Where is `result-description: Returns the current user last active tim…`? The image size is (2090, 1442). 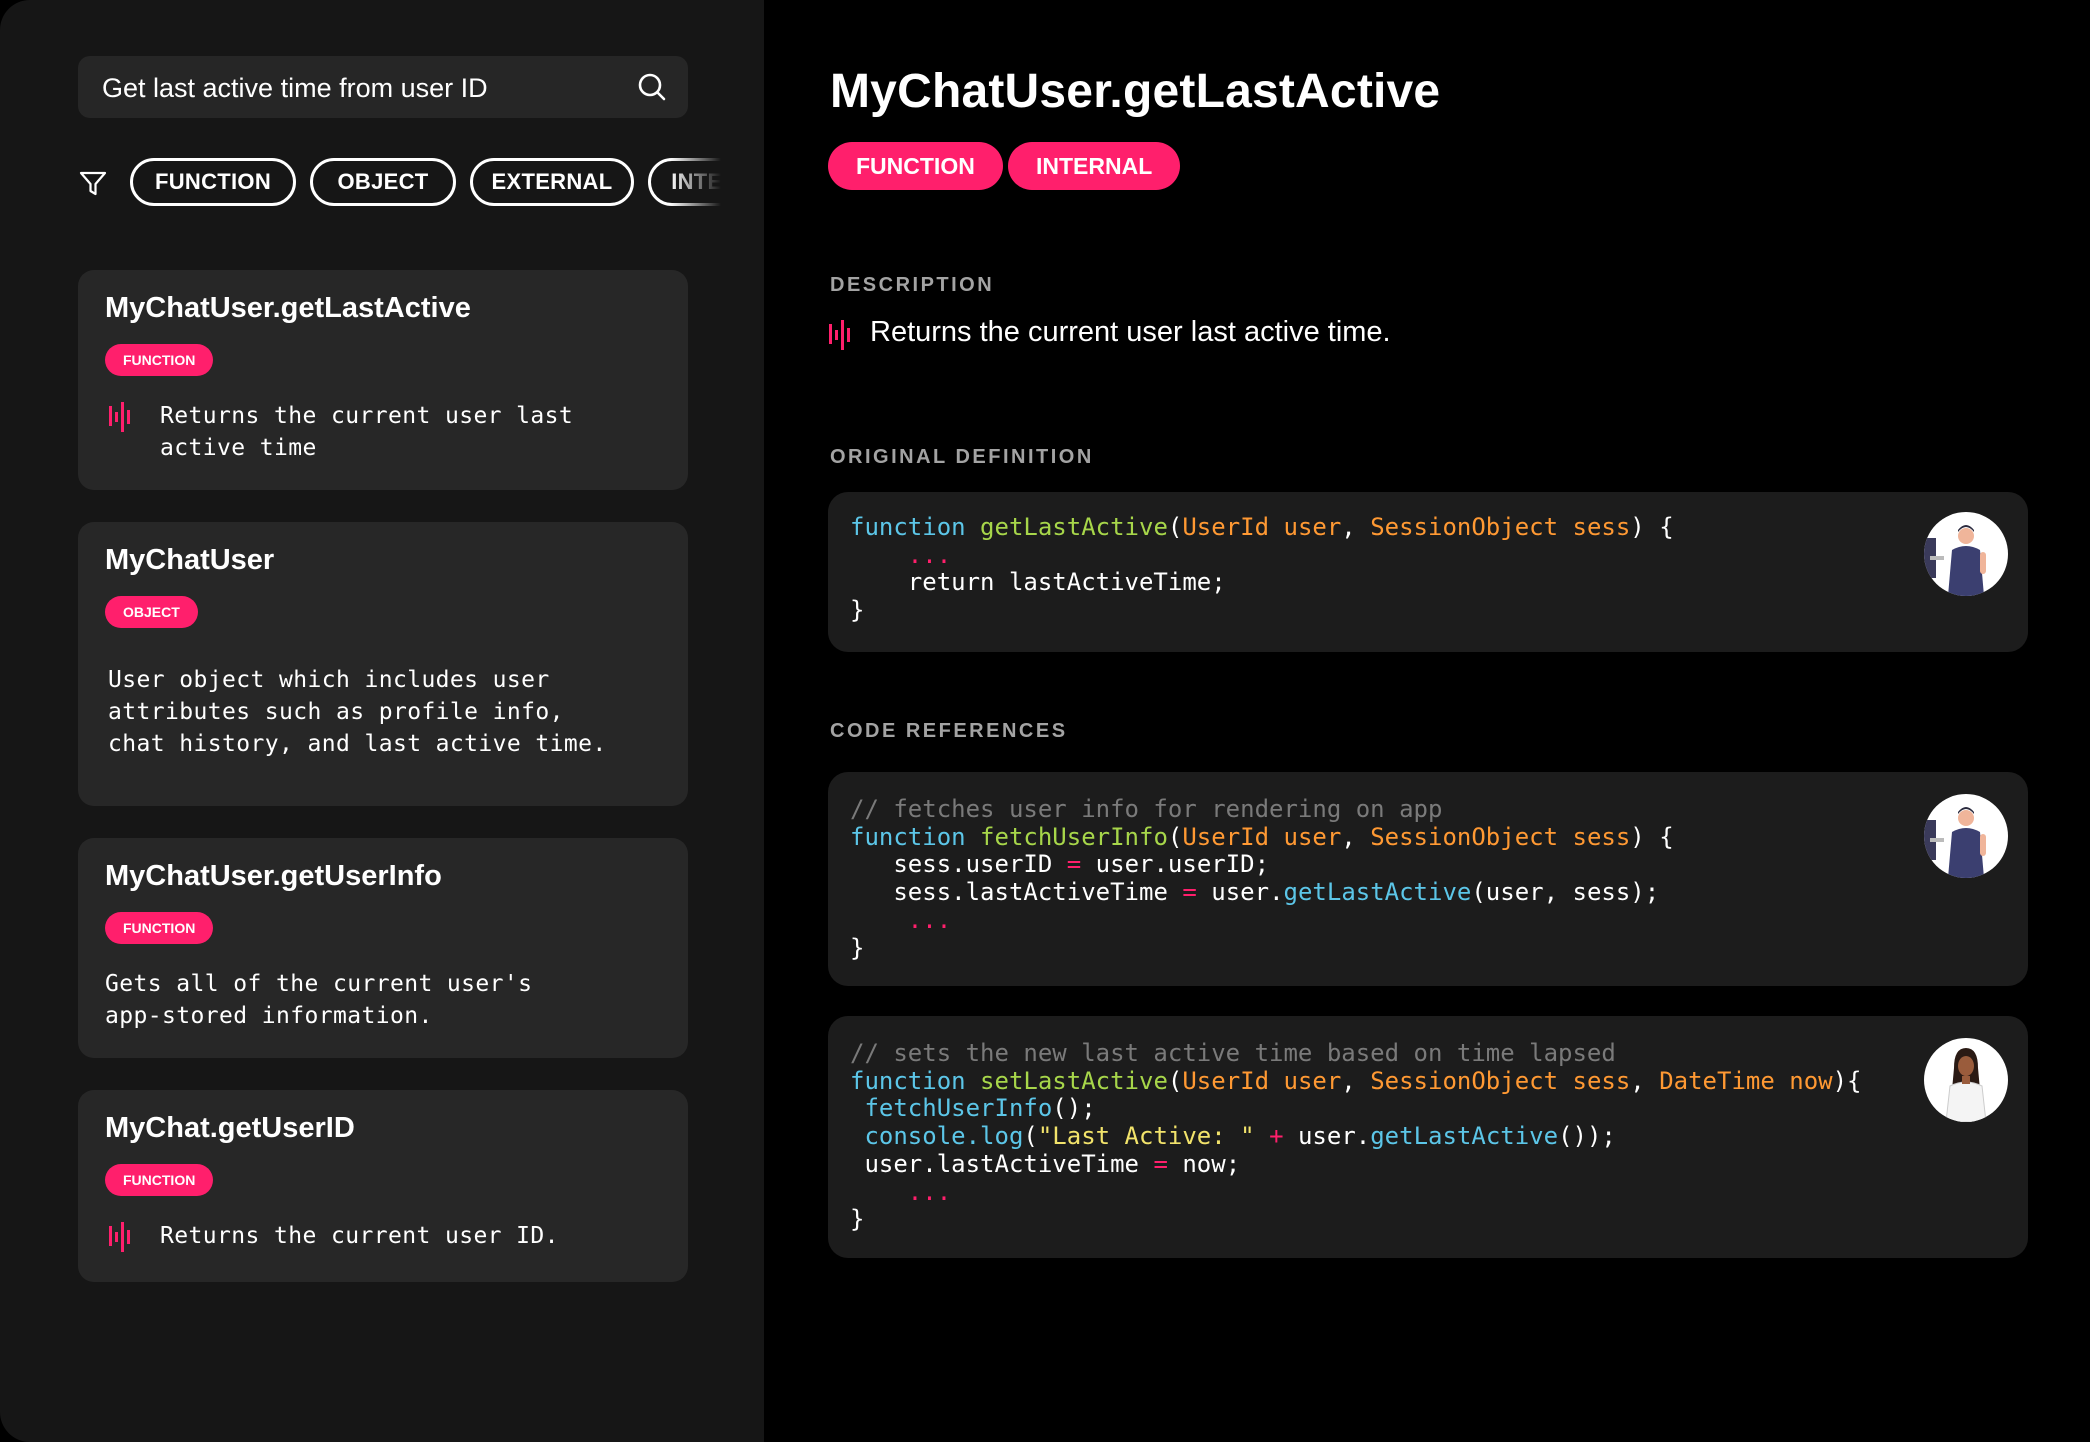
result-description: Returns the current user last active tim… is located at coordinates (367, 432).